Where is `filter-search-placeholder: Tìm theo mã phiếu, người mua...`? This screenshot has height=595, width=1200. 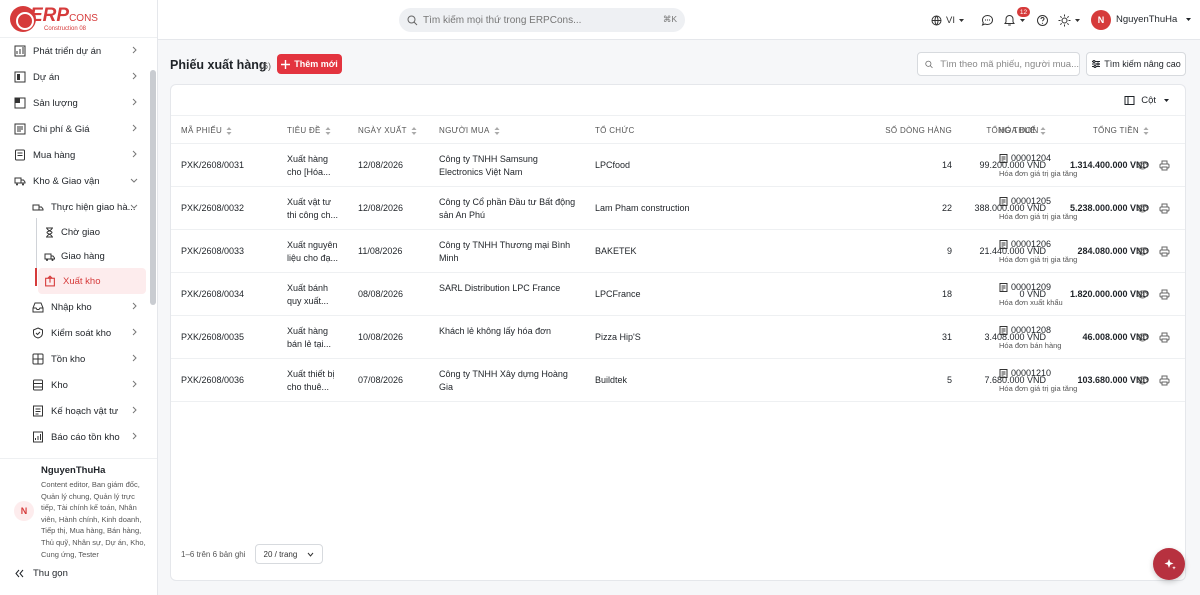
filter-search-placeholder: Tìm theo mã phiếu, người mua... is located at coordinates (1009, 64).